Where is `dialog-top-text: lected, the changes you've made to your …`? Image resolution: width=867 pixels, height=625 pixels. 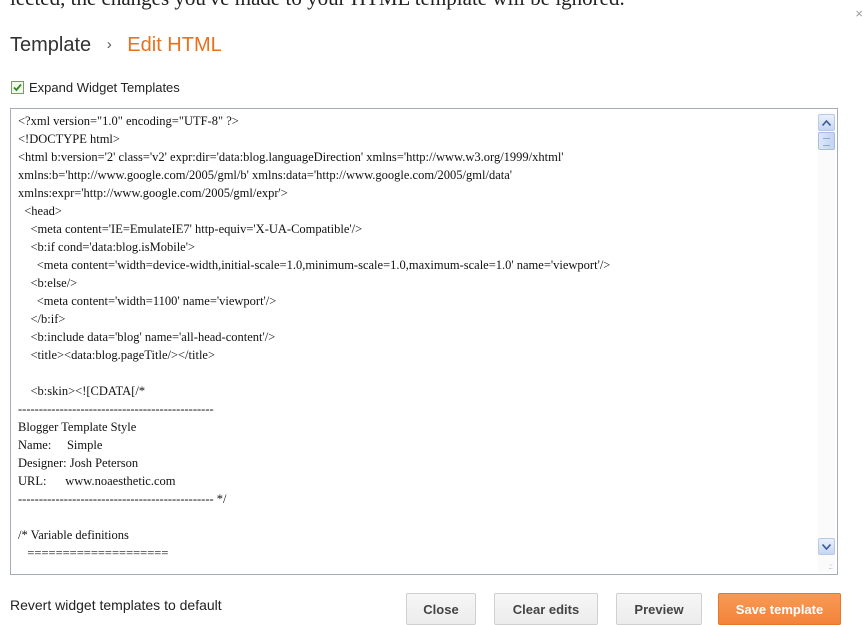 dialog-top-text: lected, the changes you've made to your … is located at coordinates (317, 5).